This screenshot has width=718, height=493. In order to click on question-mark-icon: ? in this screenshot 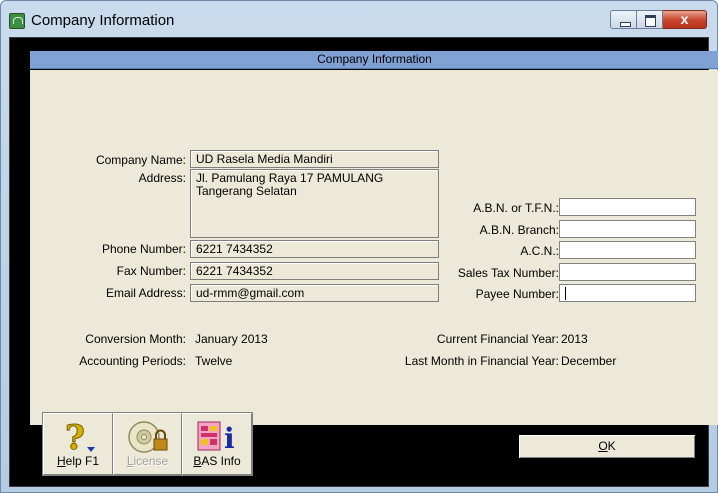, I will do `click(80, 437)`.